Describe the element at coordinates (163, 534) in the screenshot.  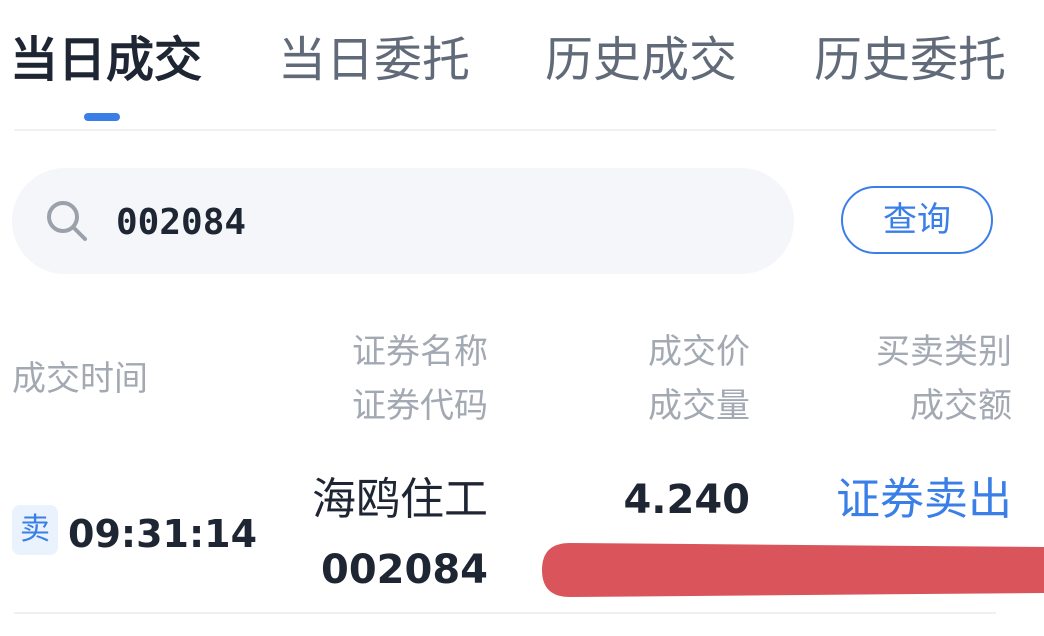
I see `trade-time: 09:31:14` at that location.